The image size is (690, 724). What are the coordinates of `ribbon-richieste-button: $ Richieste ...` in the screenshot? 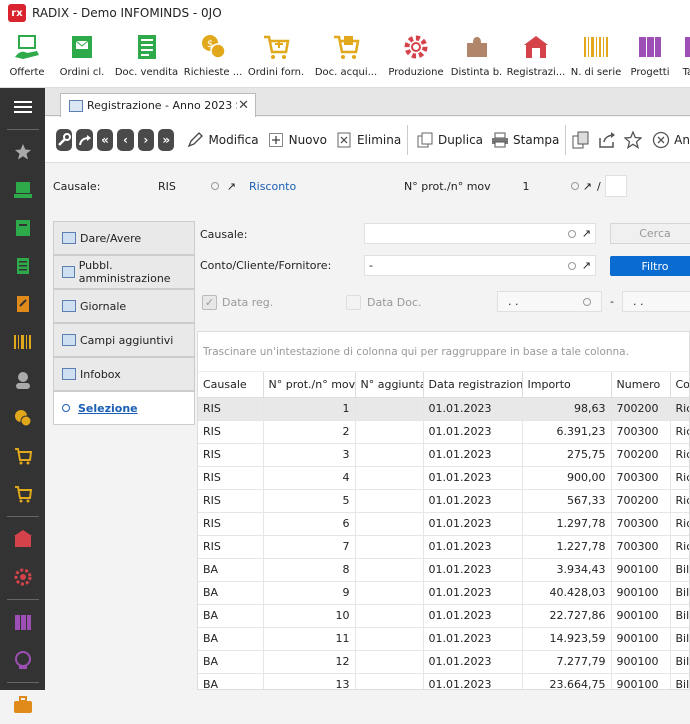 It's located at (213, 57).